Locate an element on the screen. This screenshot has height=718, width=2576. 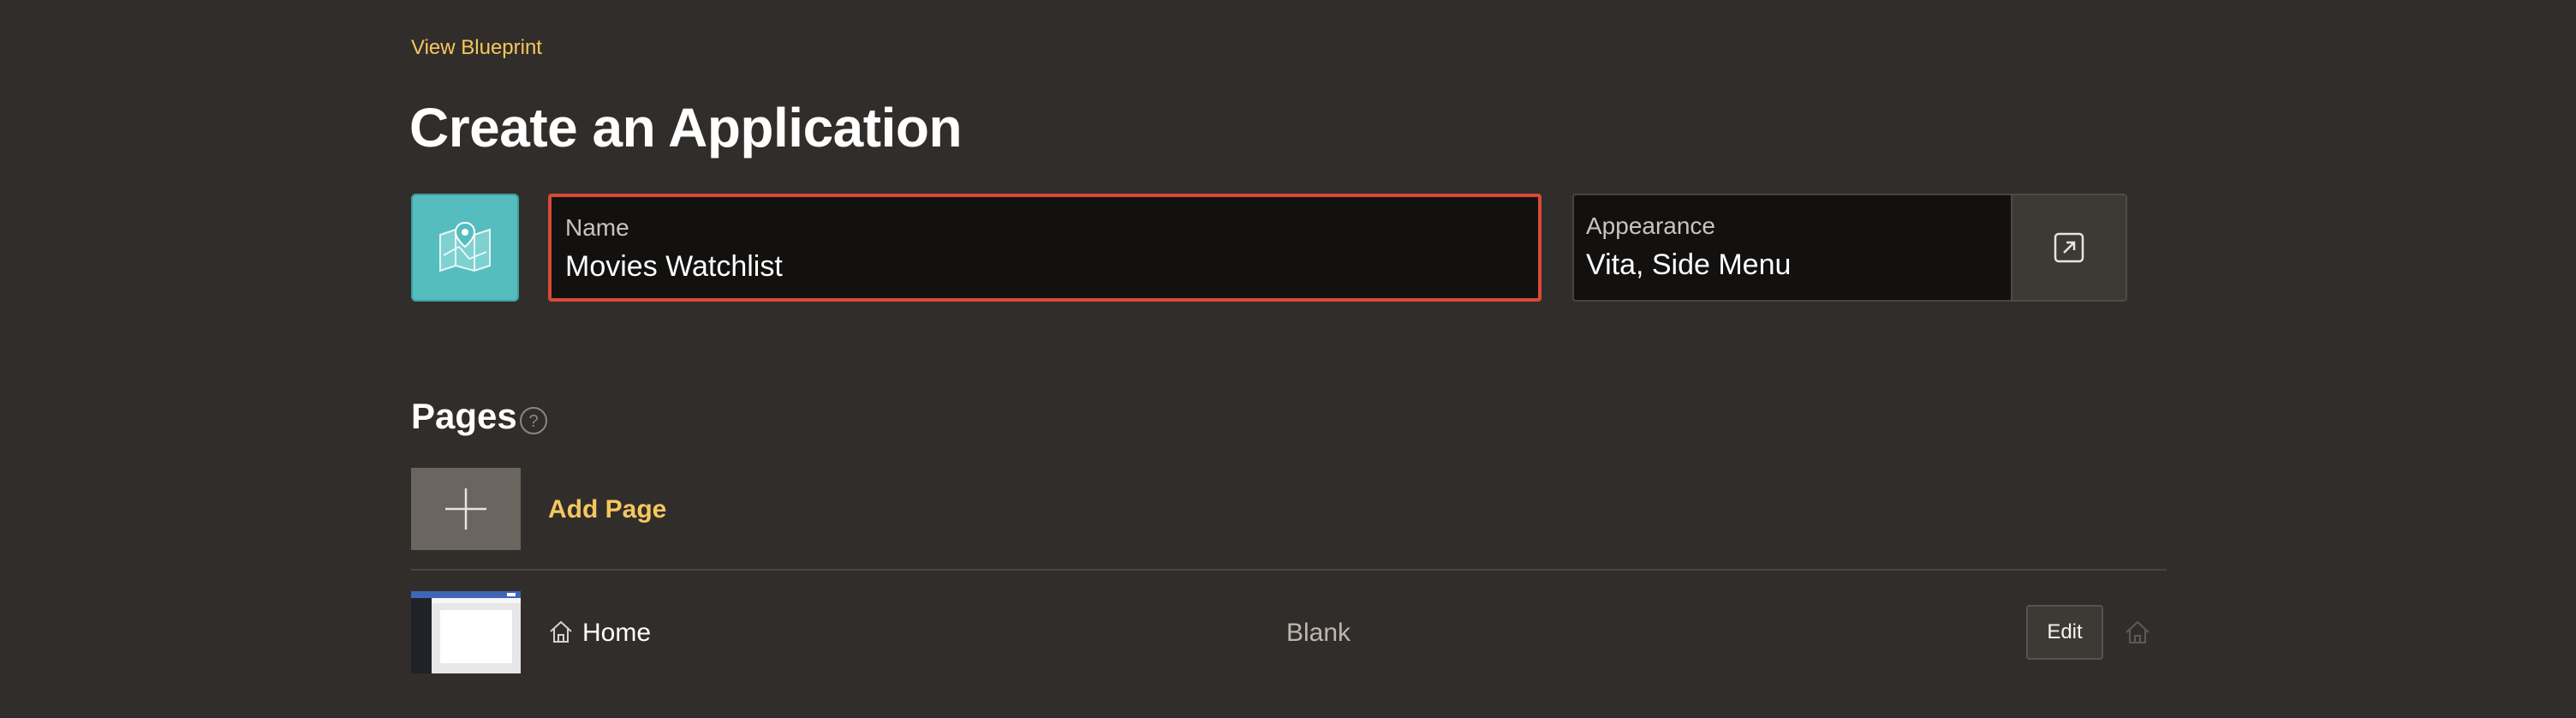
app-name-field: Name is located at coordinates (1044, 248).